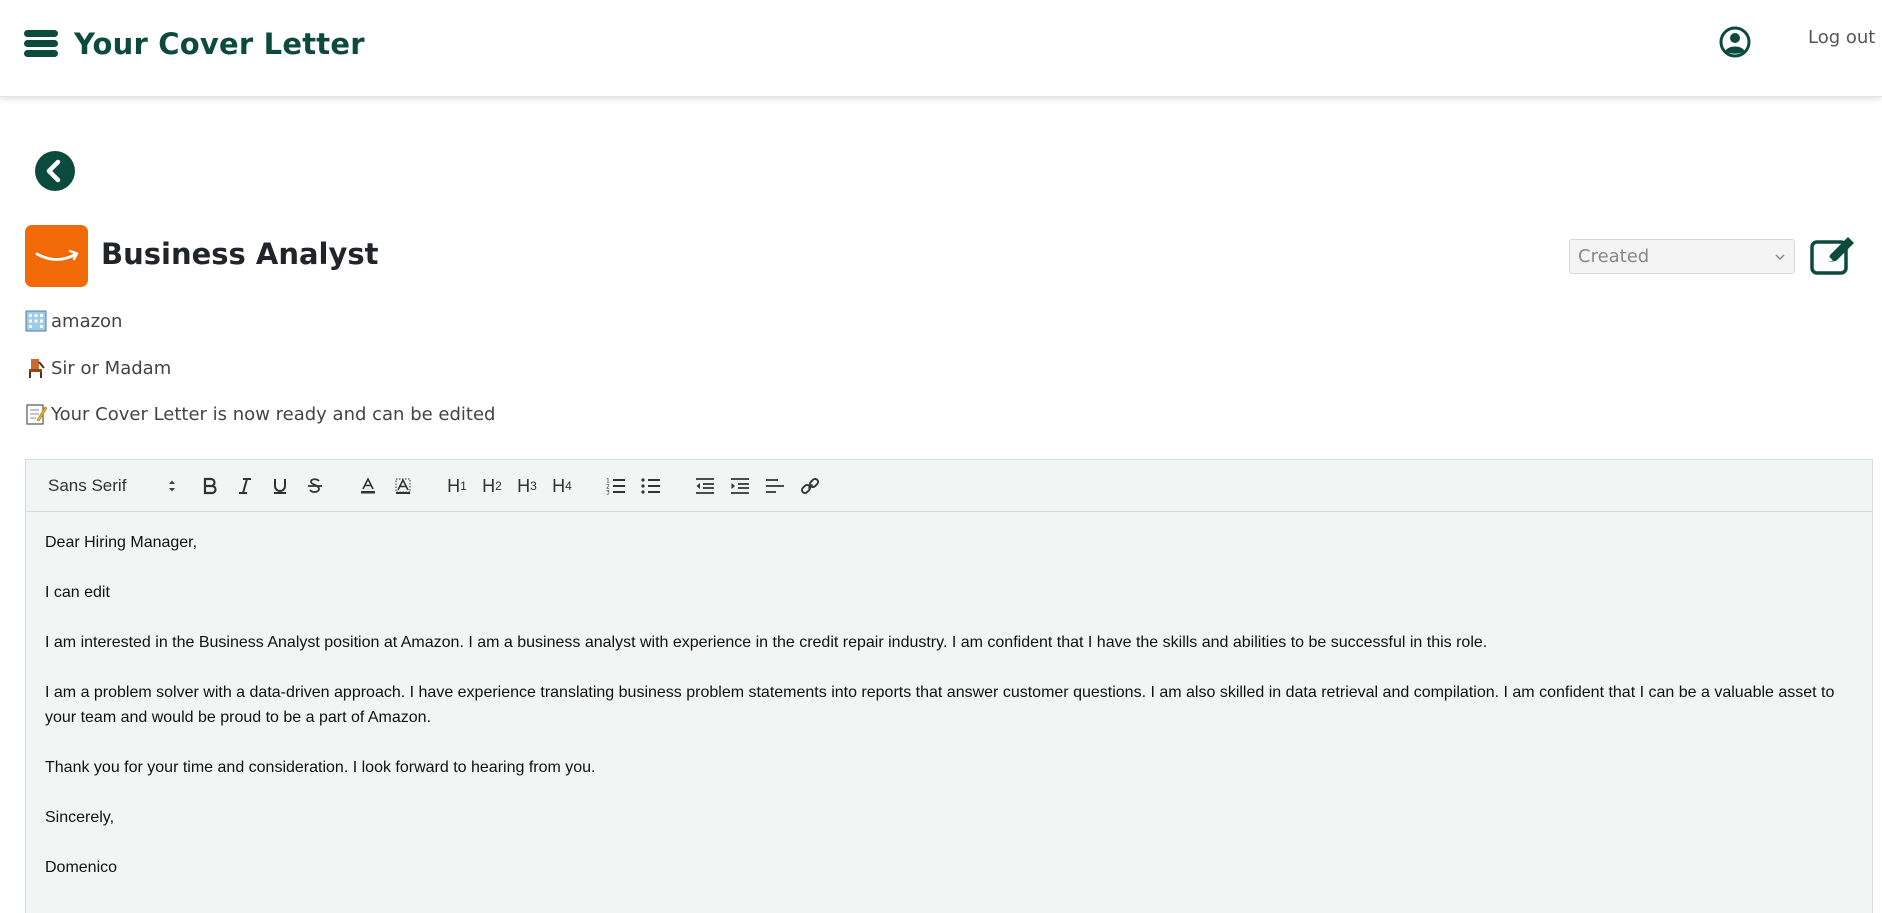  I want to click on ordered-list-icon: 123, so click(615, 487).